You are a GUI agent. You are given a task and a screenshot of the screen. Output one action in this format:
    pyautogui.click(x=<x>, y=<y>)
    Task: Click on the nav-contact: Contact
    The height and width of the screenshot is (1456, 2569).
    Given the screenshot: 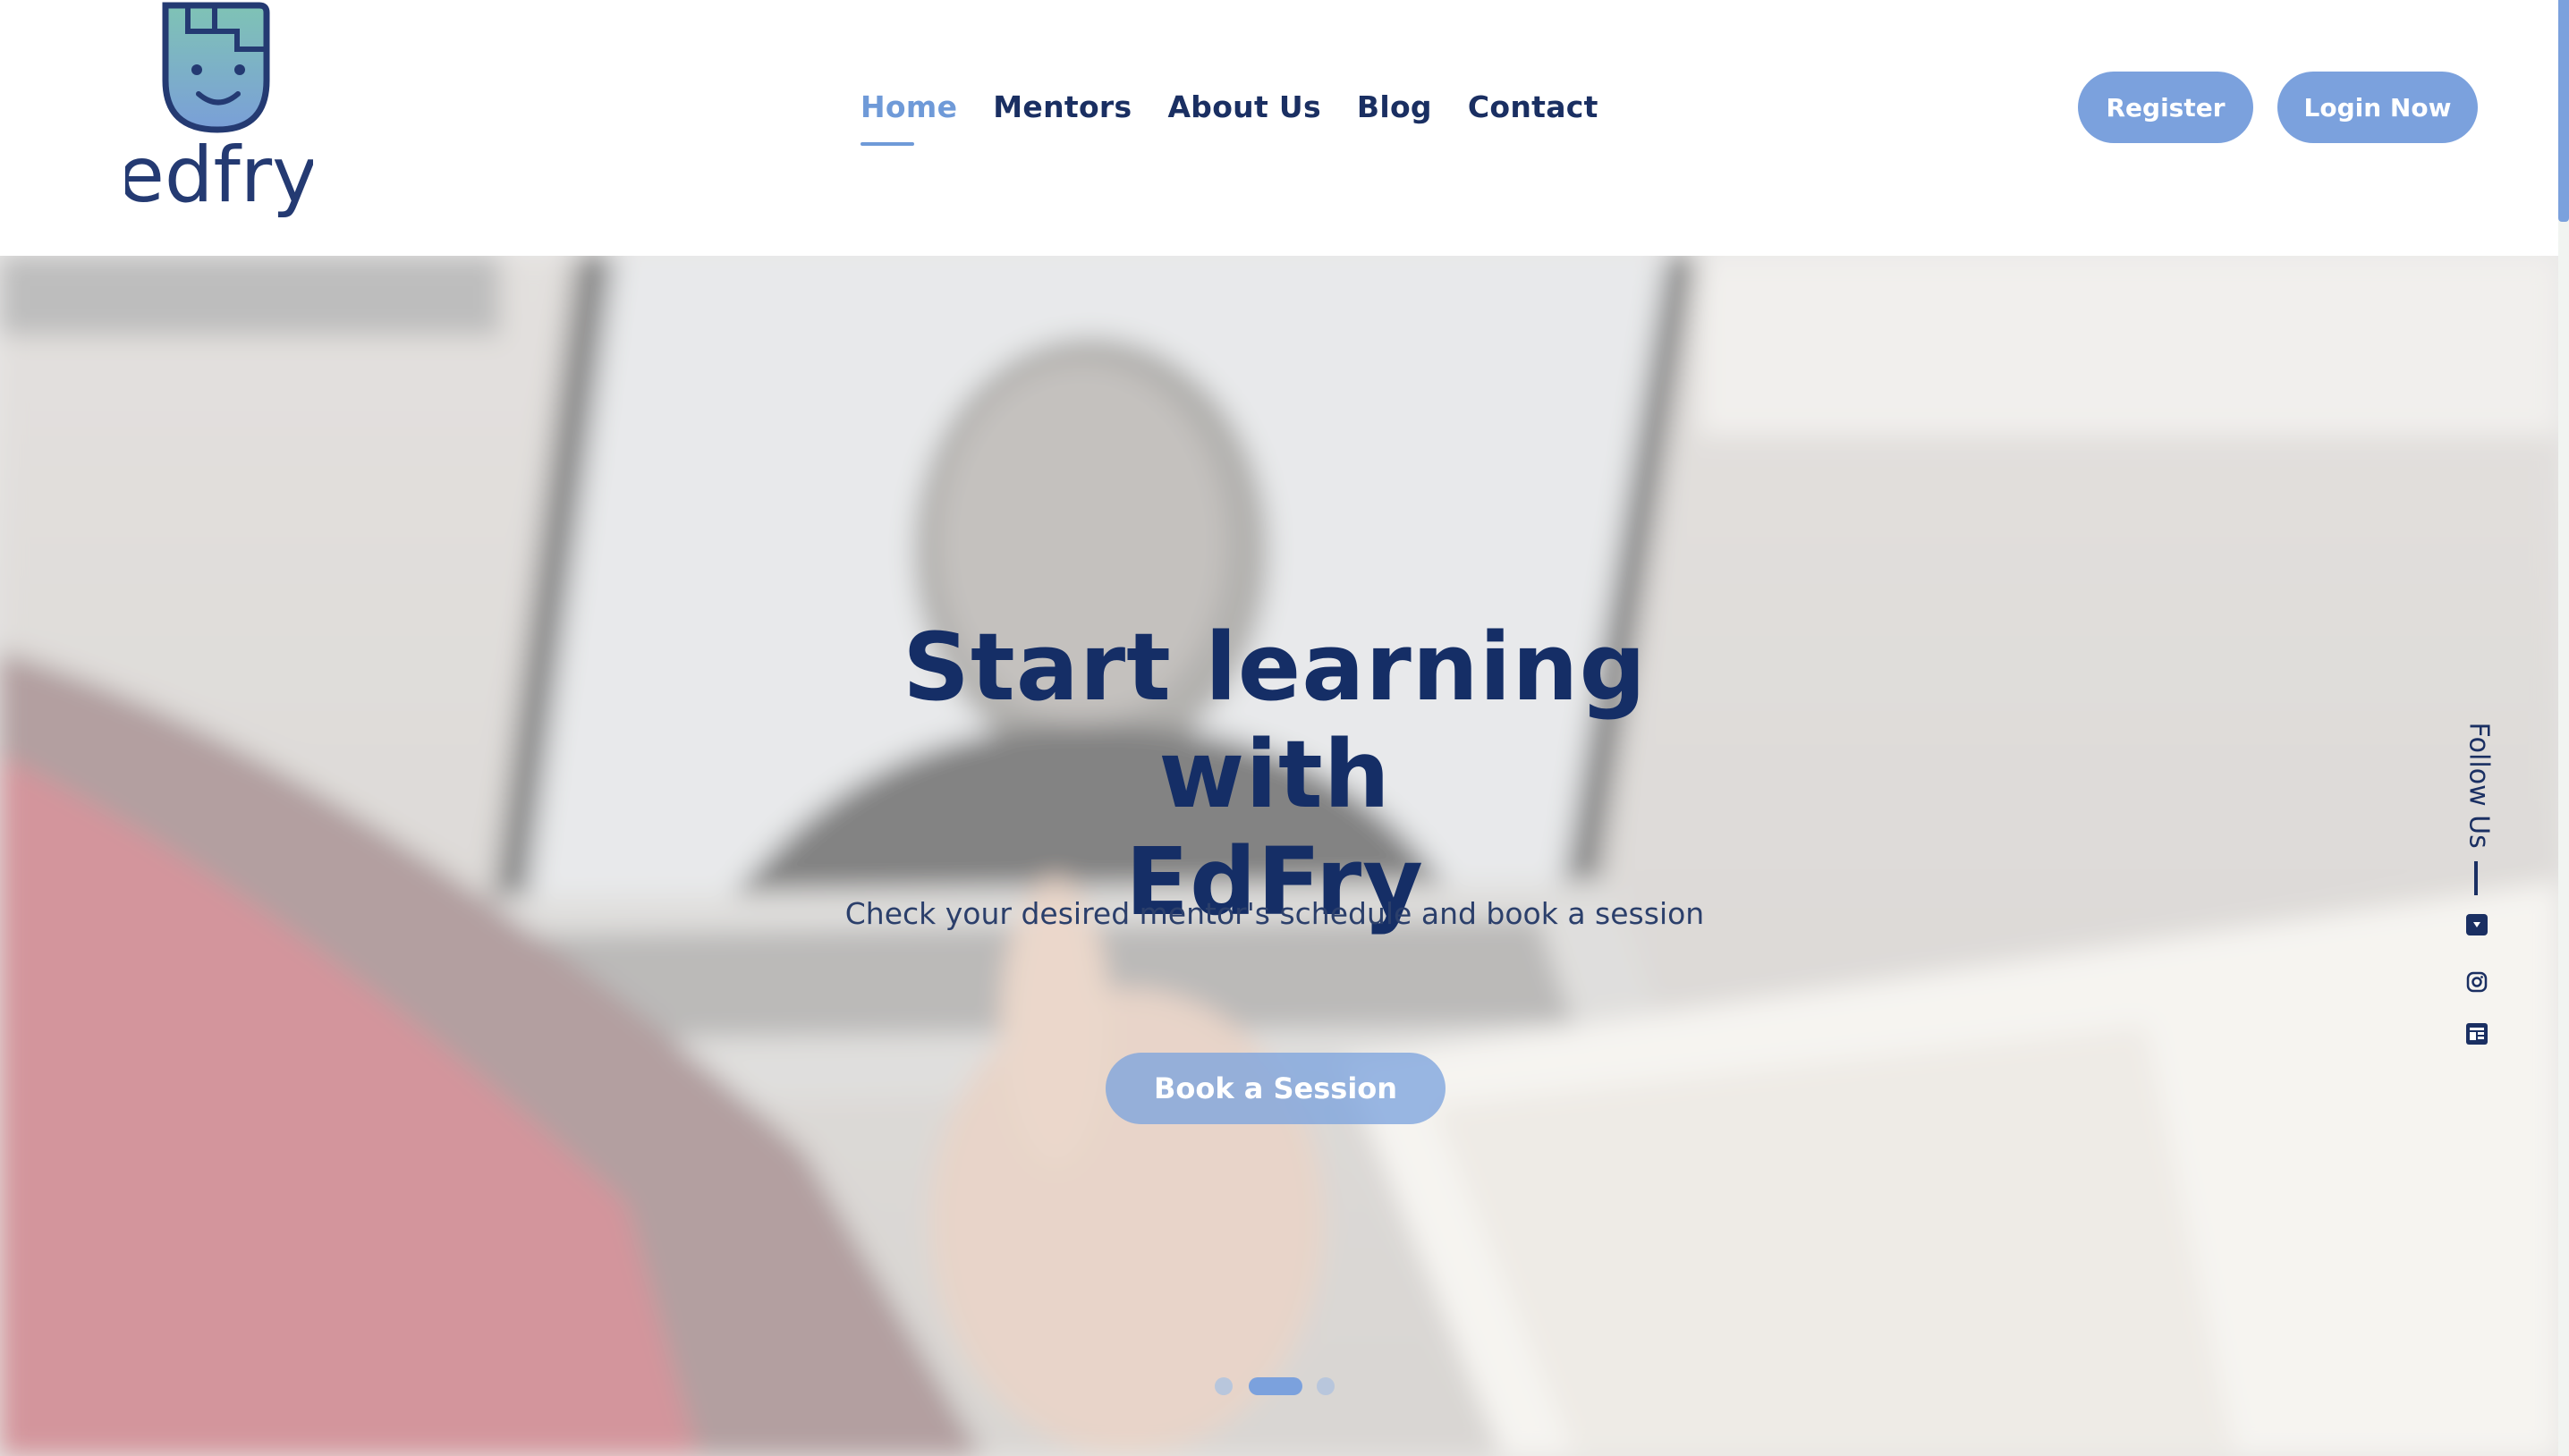 What is the action you would take?
    pyautogui.click(x=1533, y=113)
    